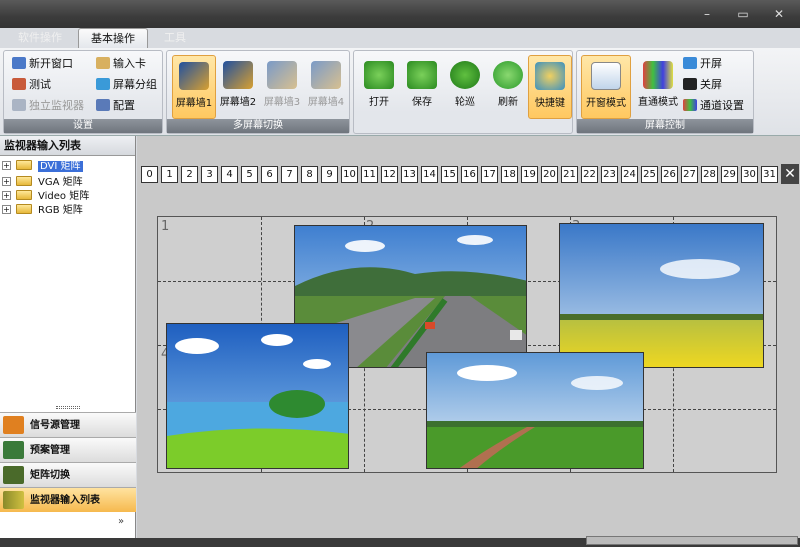 This screenshot has width=800, height=547. I want to click on patrol-button: 轮巡, so click(465, 87).